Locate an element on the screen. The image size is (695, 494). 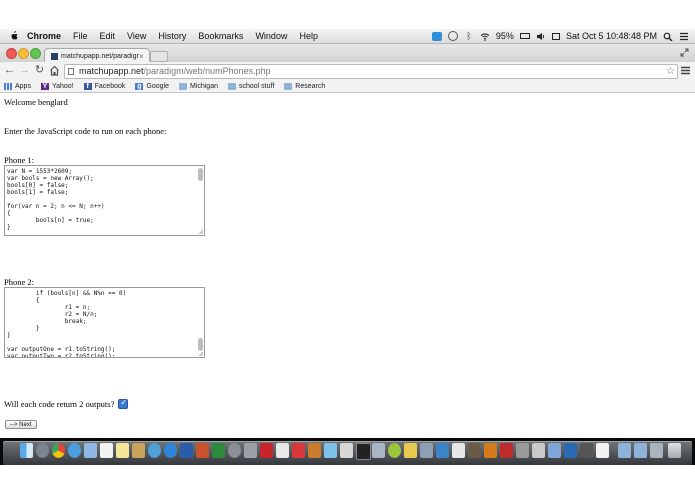
menu-file: File is located at coordinates (80, 36).